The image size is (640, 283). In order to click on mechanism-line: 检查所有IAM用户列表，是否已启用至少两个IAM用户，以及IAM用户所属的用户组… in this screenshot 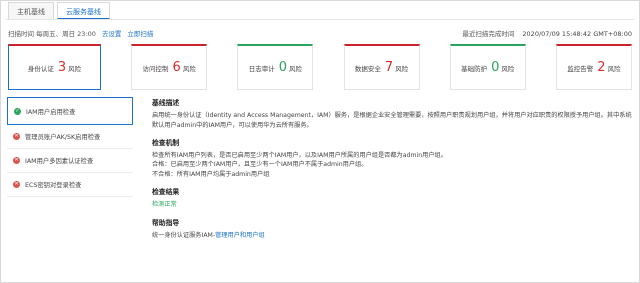, I will do `click(299, 156)`.